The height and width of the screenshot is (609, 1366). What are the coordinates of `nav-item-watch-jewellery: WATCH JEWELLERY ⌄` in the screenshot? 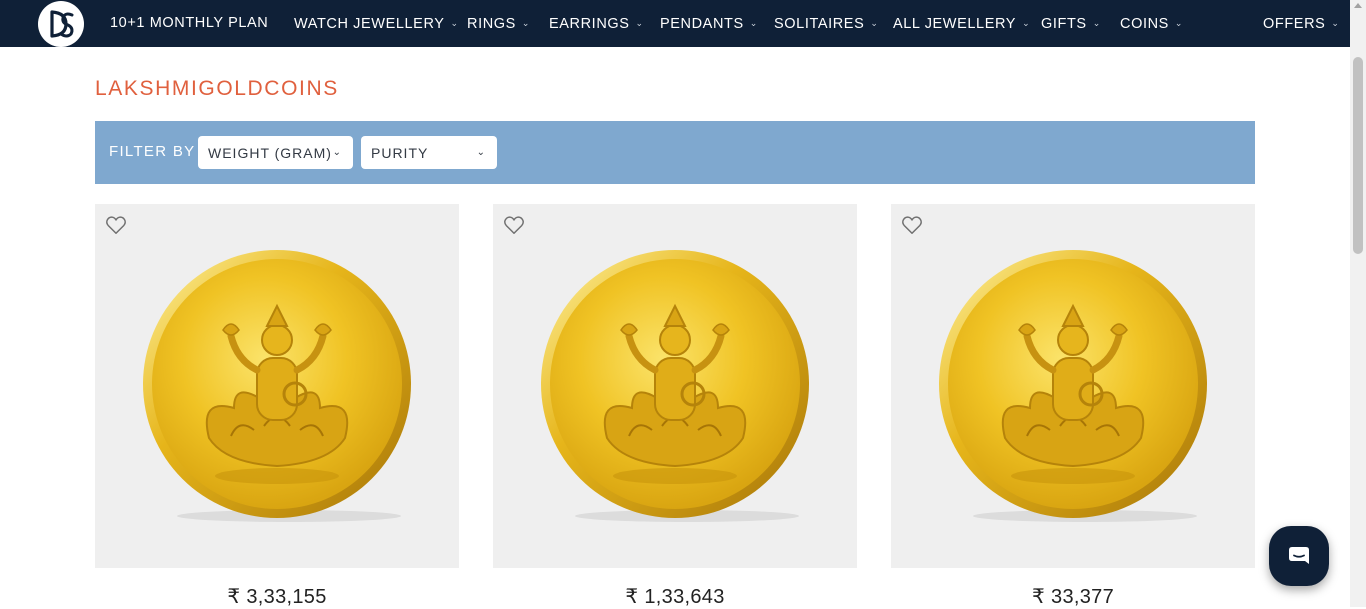 It's located at (376, 23).